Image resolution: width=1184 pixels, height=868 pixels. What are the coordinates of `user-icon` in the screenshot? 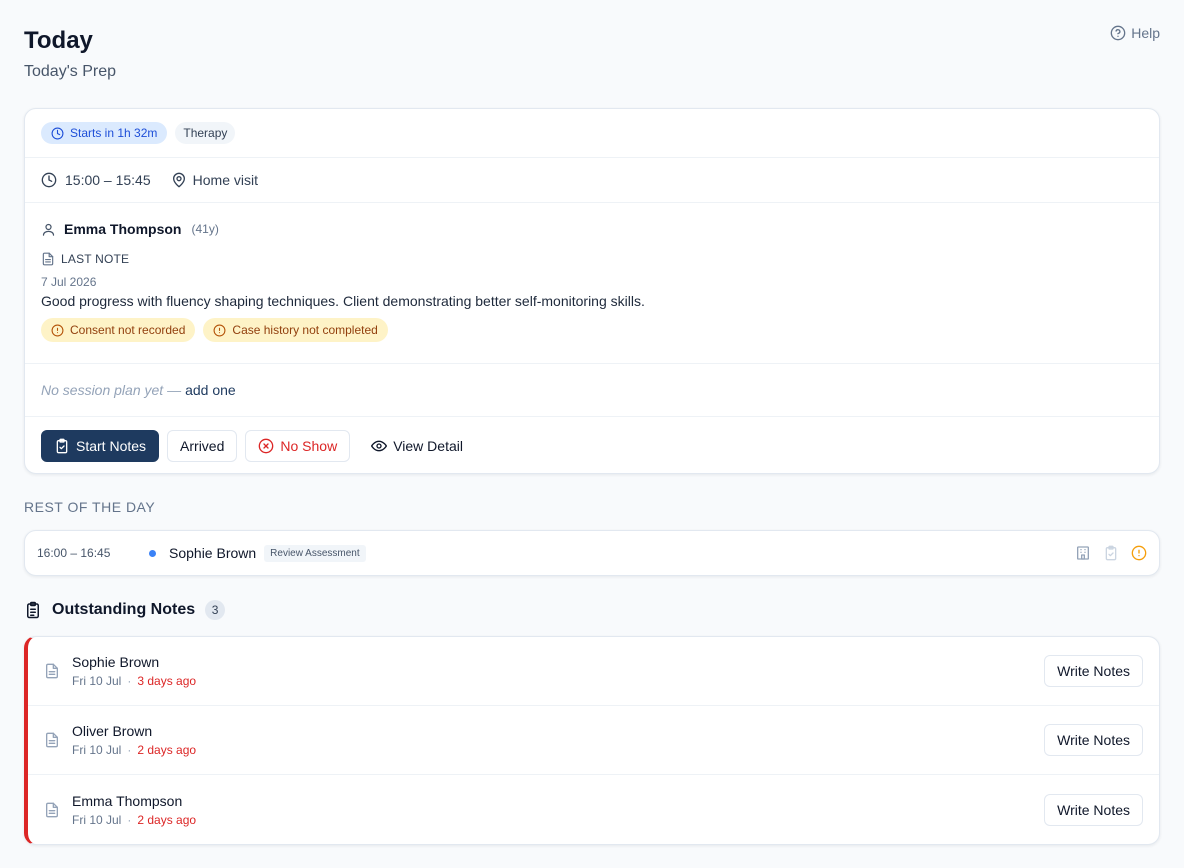 It's located at (48, 229).